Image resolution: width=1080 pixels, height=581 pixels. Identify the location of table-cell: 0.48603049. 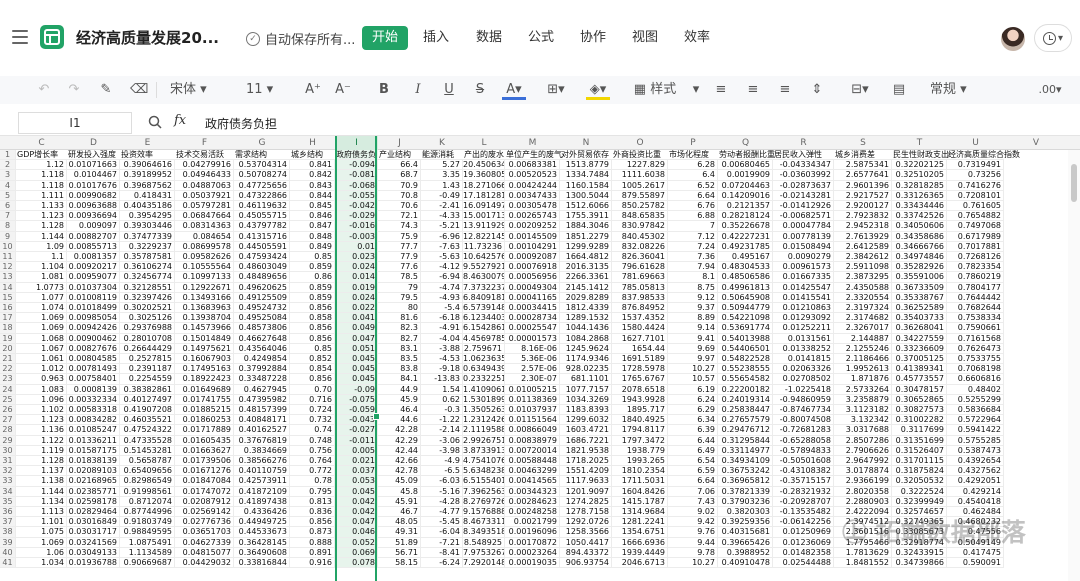
(262, 267).